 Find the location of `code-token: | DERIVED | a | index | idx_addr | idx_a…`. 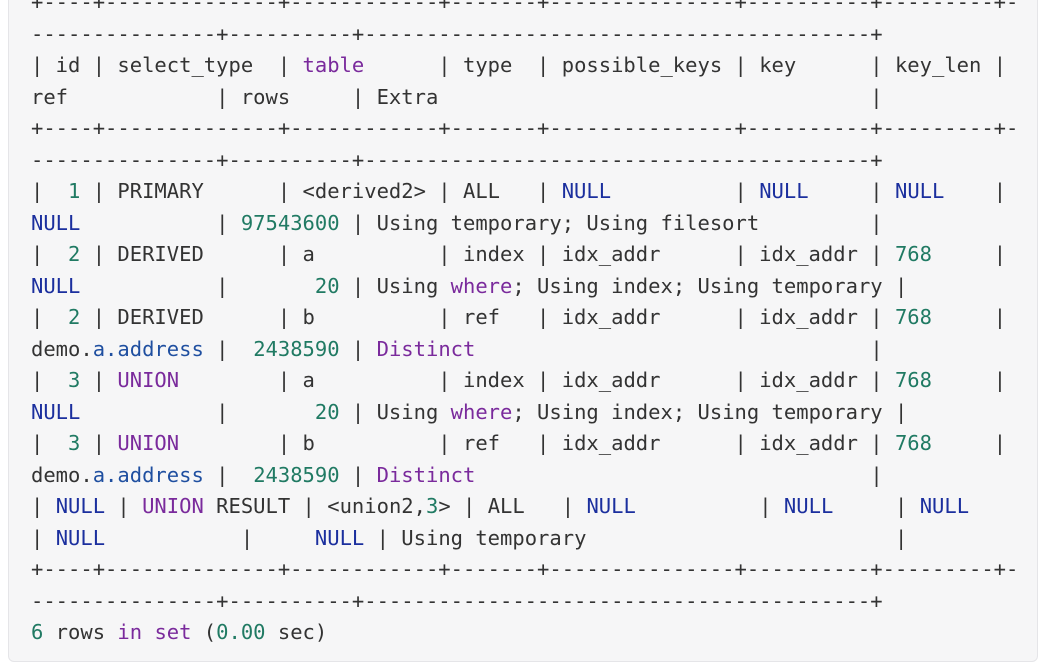

code-token: | DERIVED | a | index | idx_addr | idx_a… is located at coordinates (487, 254).